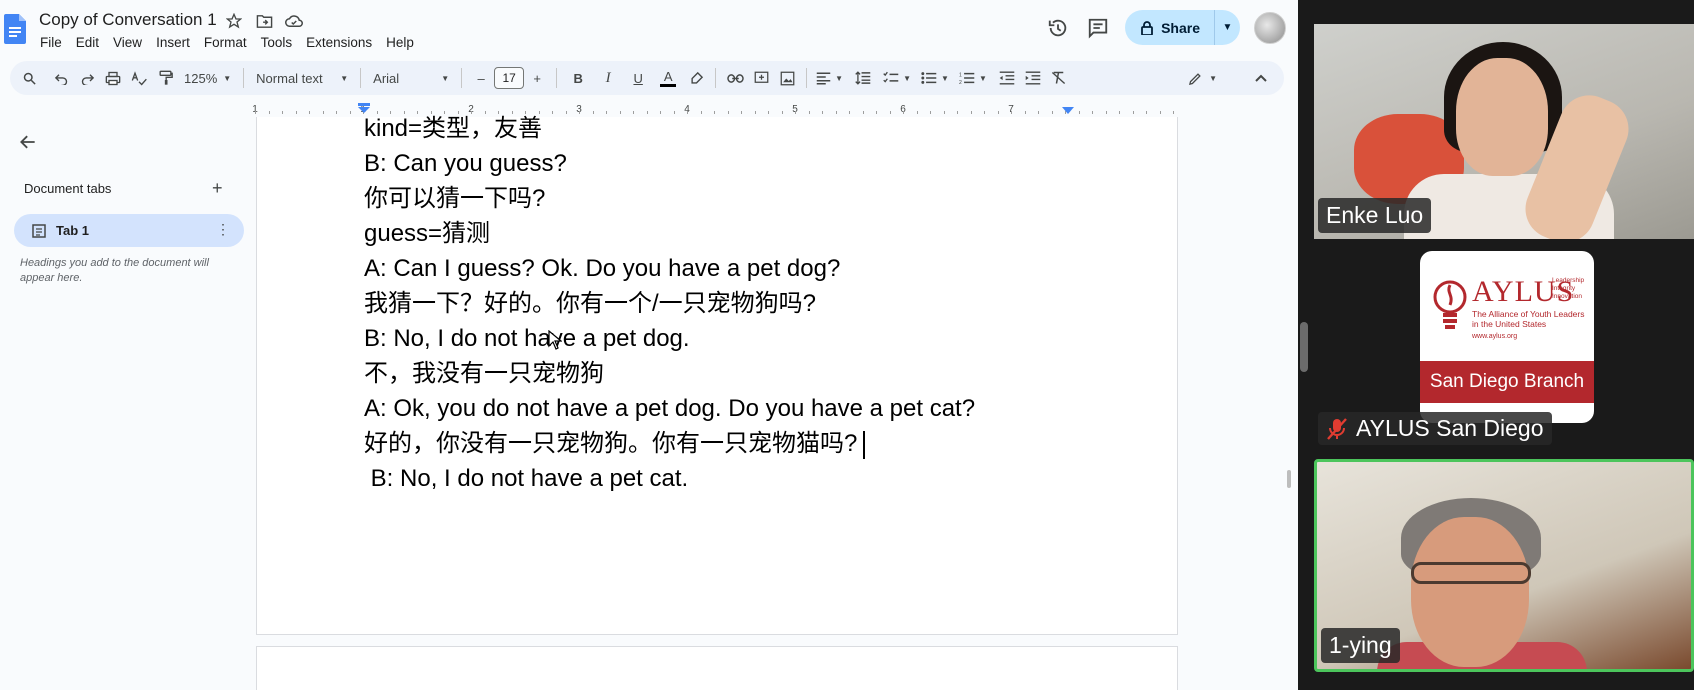  Describe the element at coordinates (289, 78) in the screenshot. I see `style-value: Normal text` at that location.